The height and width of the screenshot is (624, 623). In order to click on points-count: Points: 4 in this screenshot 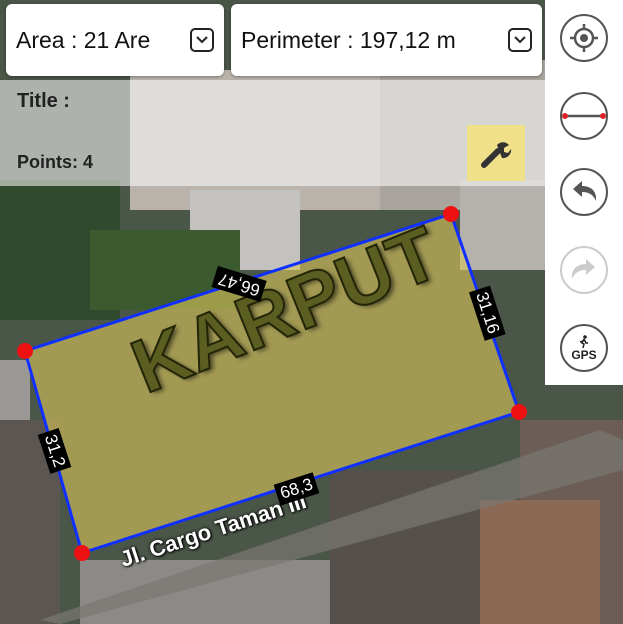, I will do `click(55, 162)`.